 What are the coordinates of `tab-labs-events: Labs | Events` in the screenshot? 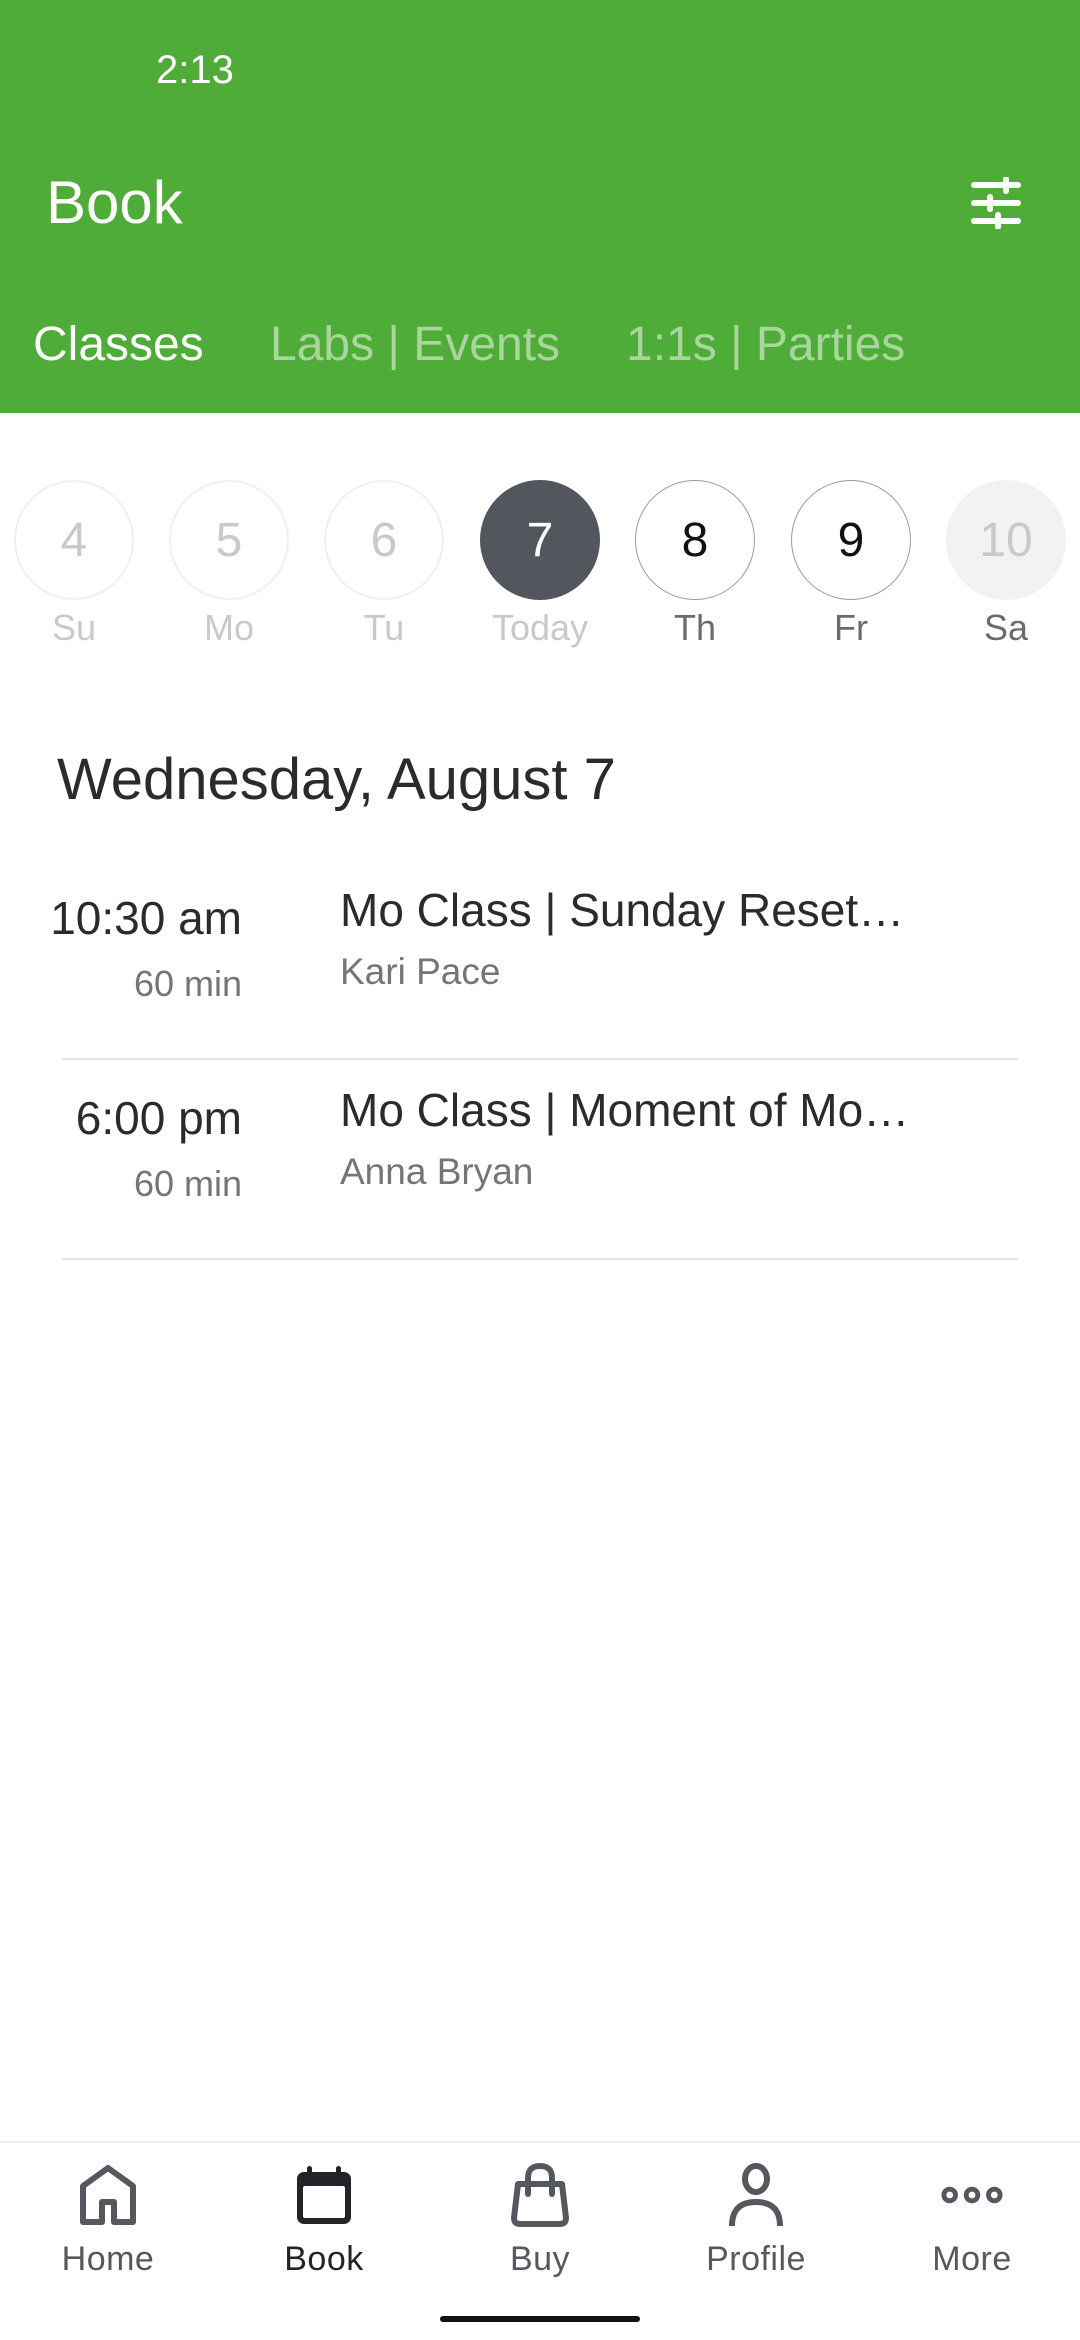 It's located at (415, 345).